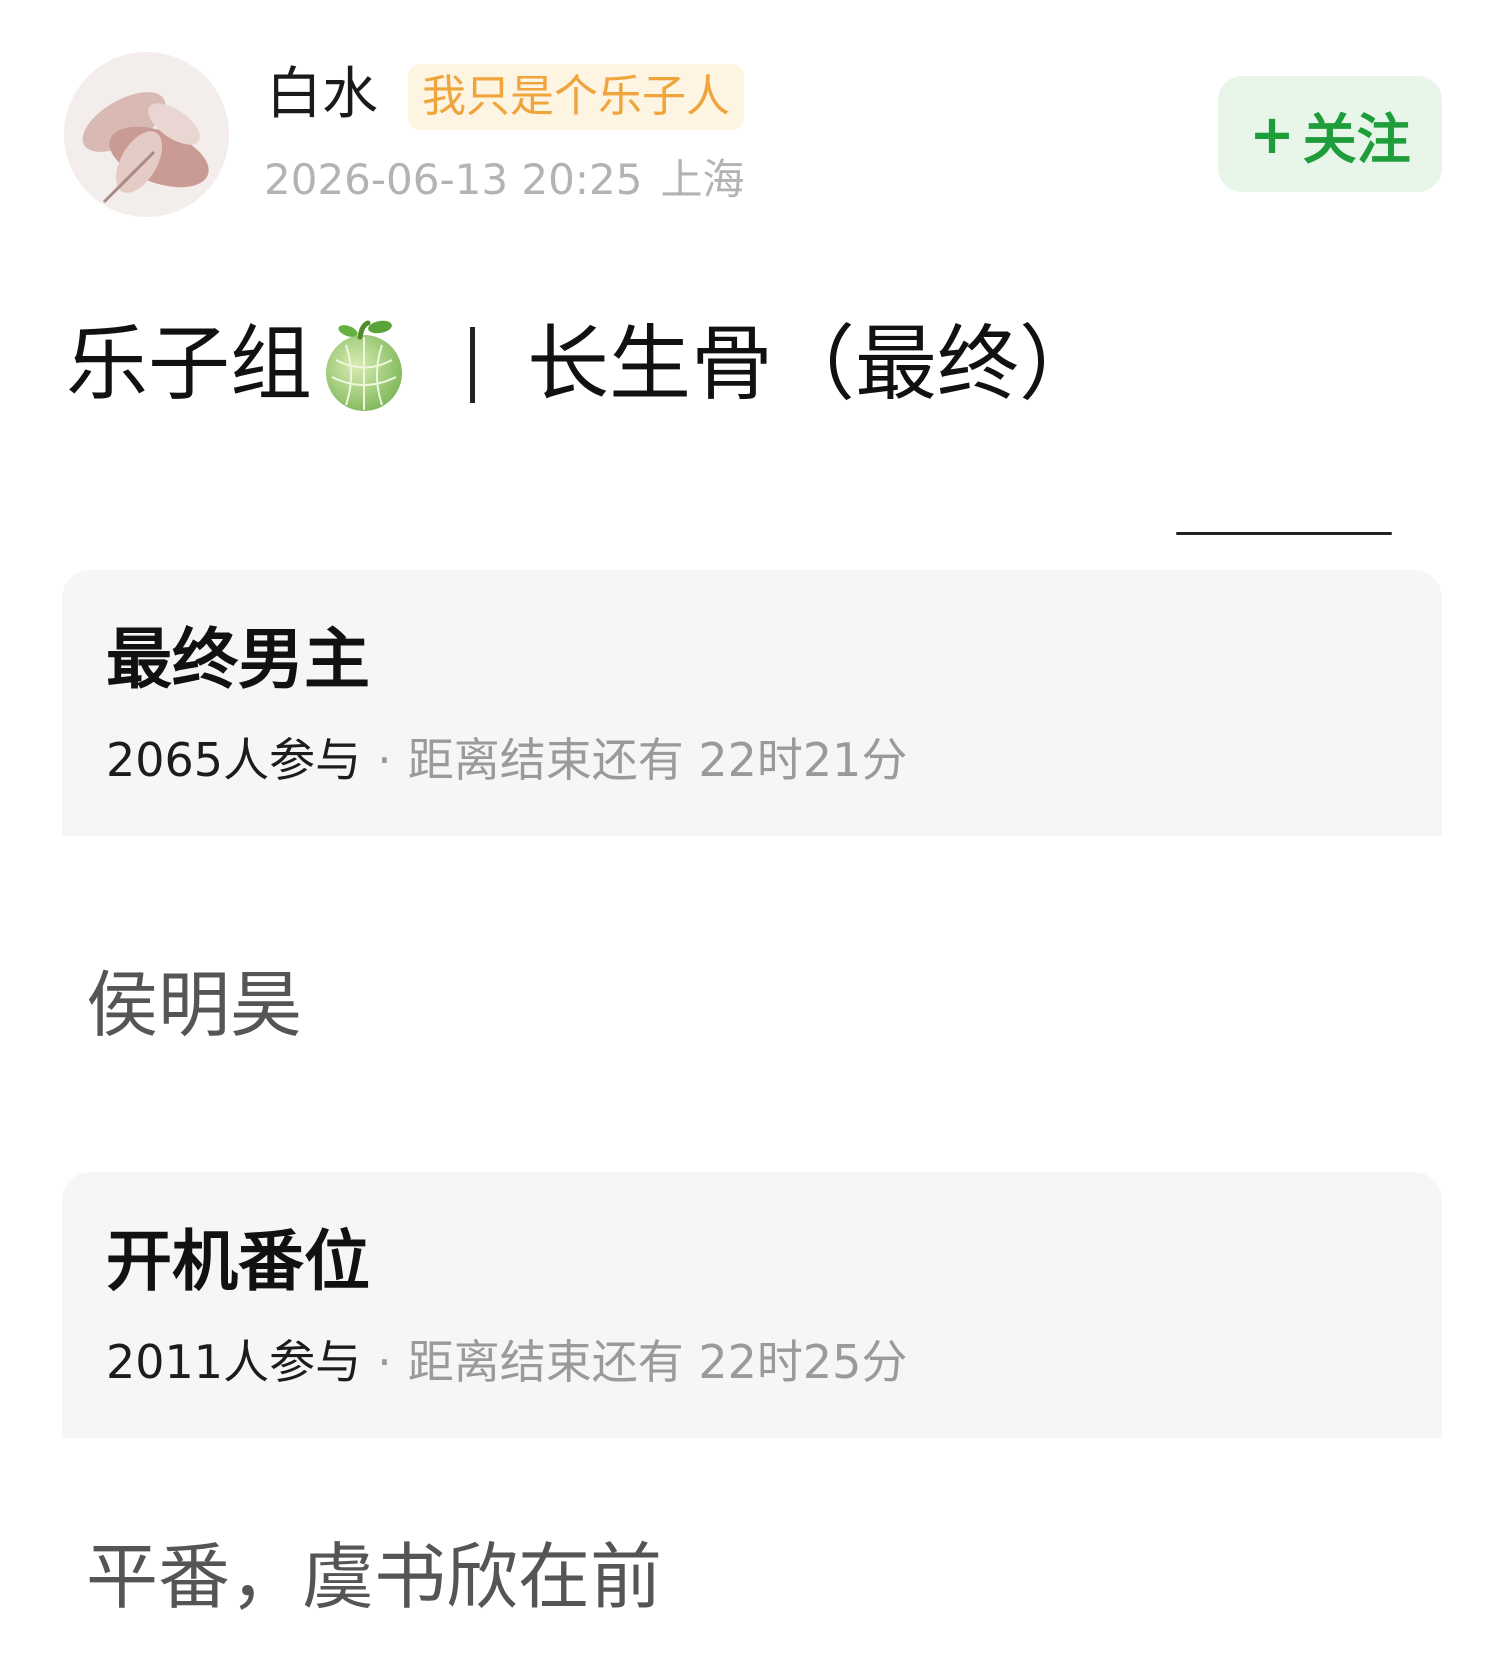  Describe the element at coordinates (322, 95) in the screenshot. I see `username: 白水` at that location.